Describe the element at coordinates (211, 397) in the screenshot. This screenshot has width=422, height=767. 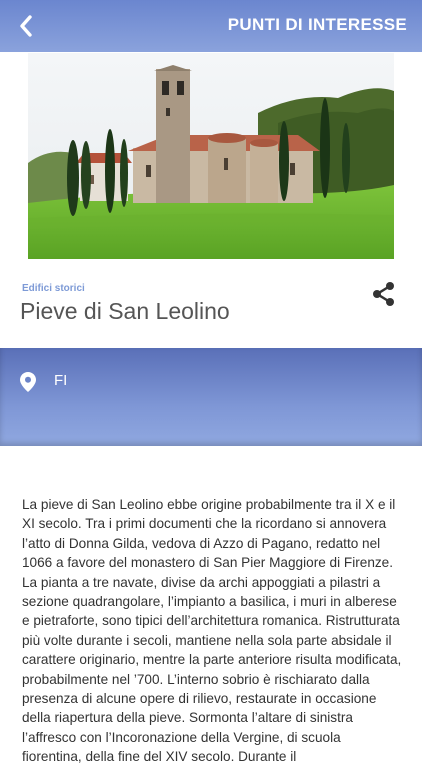
I see `location-section` at that location.